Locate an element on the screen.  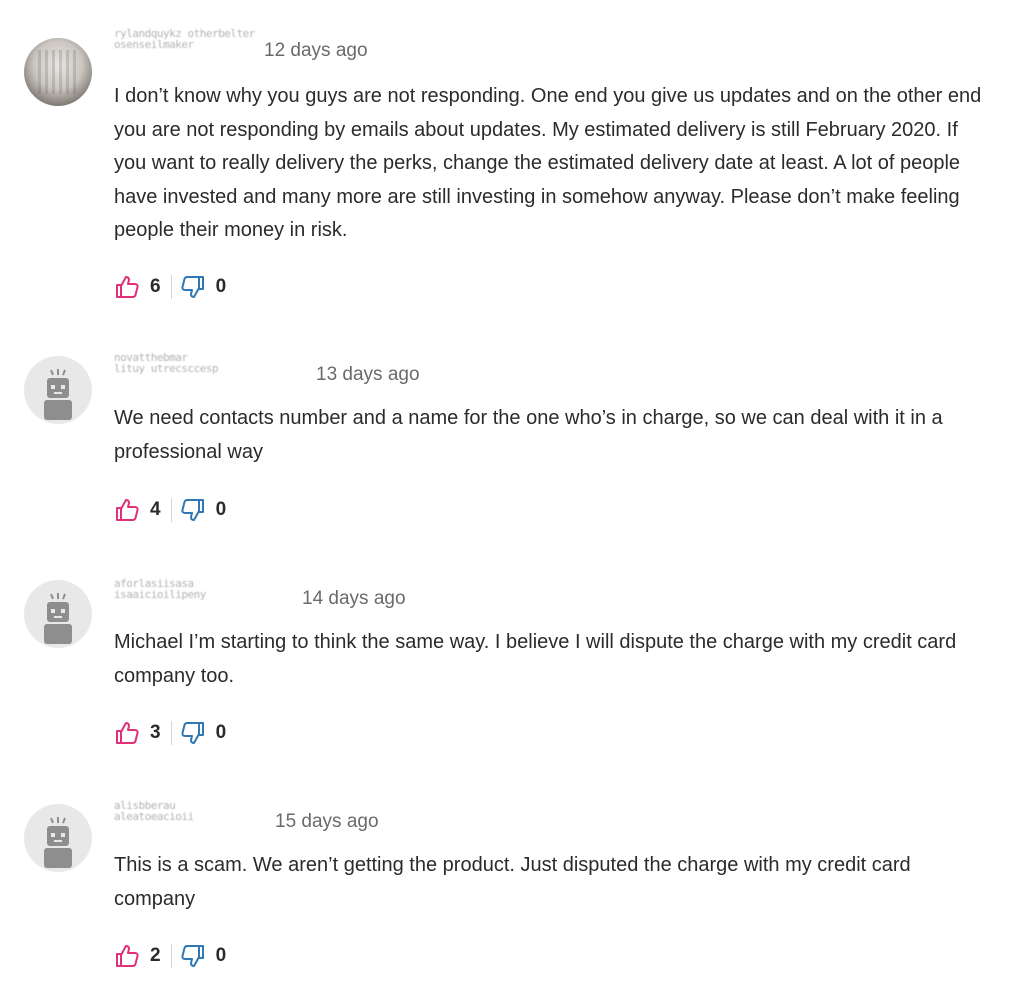
like-button: 6 is located at coordinates (137, 287).